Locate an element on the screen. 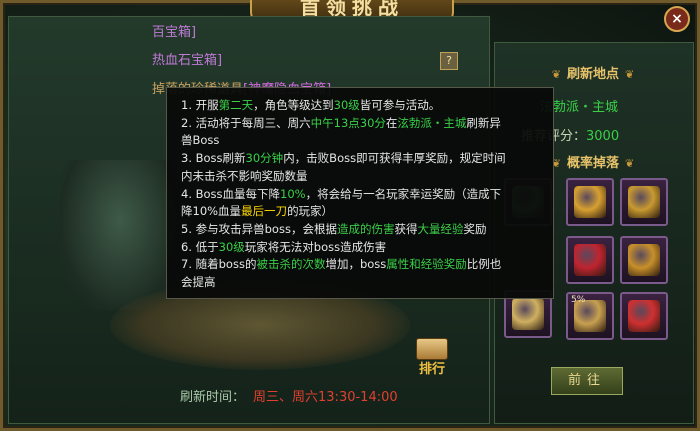 This screenshot has width=700, height=431. rank-button: 排行 is located at coordinates (432, 357).